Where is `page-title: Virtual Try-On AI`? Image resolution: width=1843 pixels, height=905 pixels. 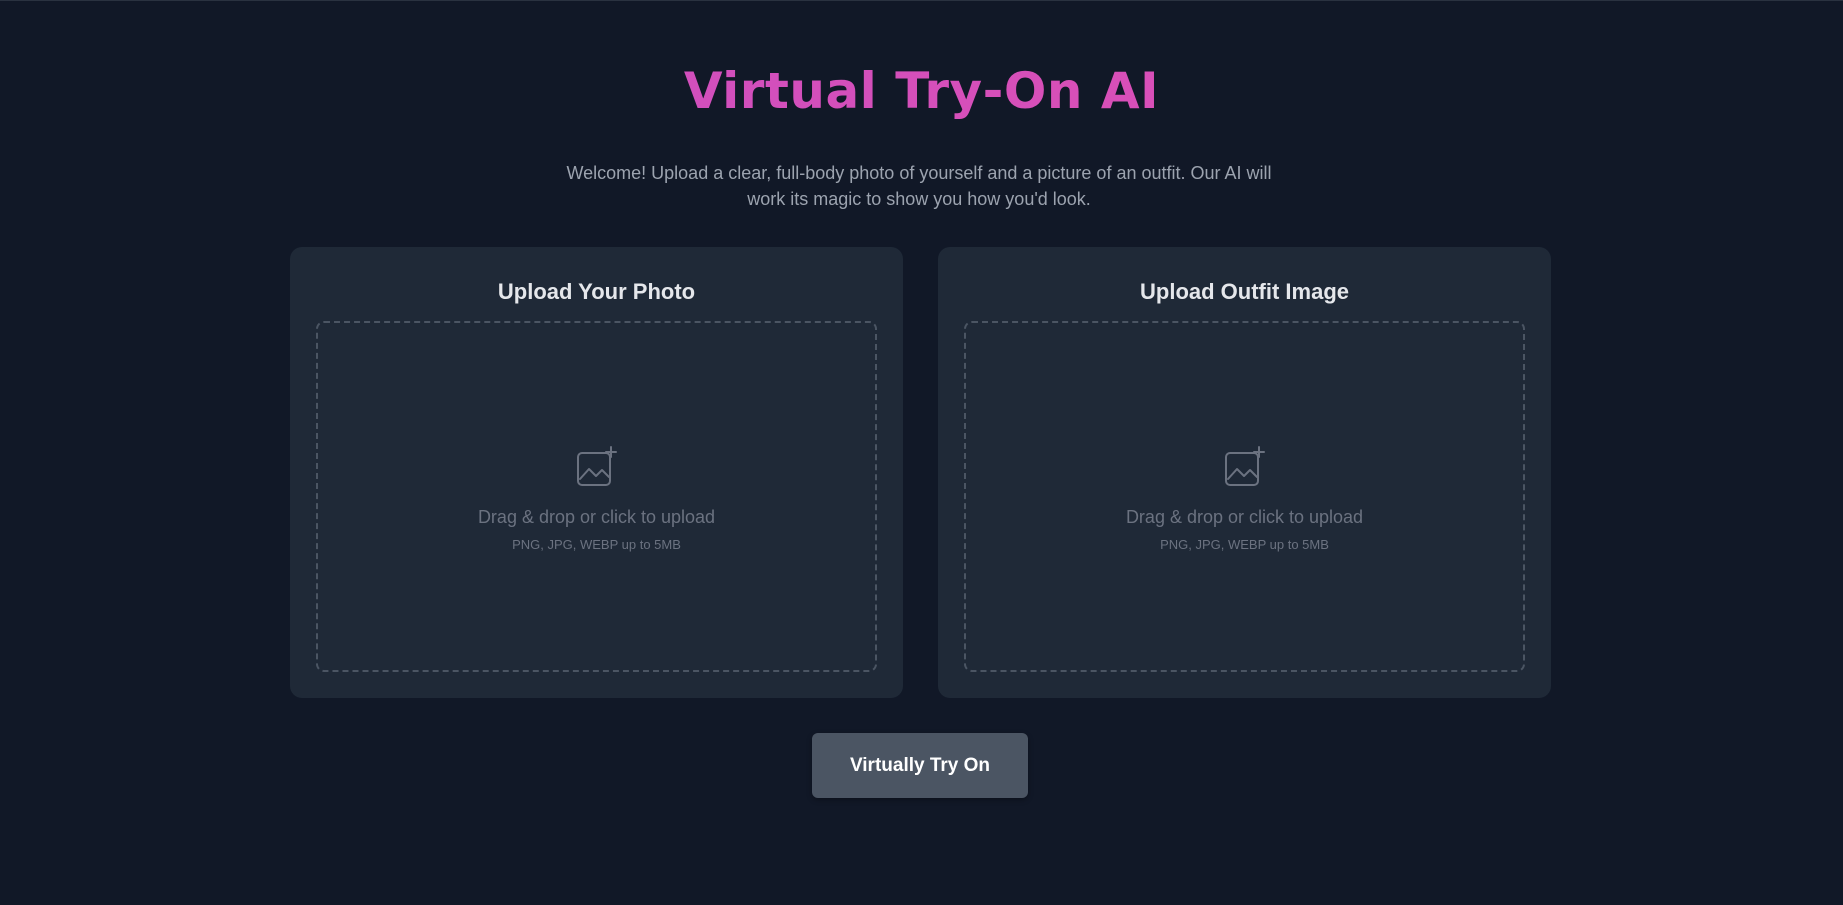
page-title: Virtual Try-On AI is located at coordinates (921, 91).